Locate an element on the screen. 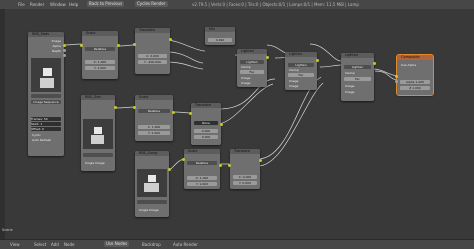 The height and width of the screenshot is (249, 474). menu-node: Node is located at coordinates (69, 244).